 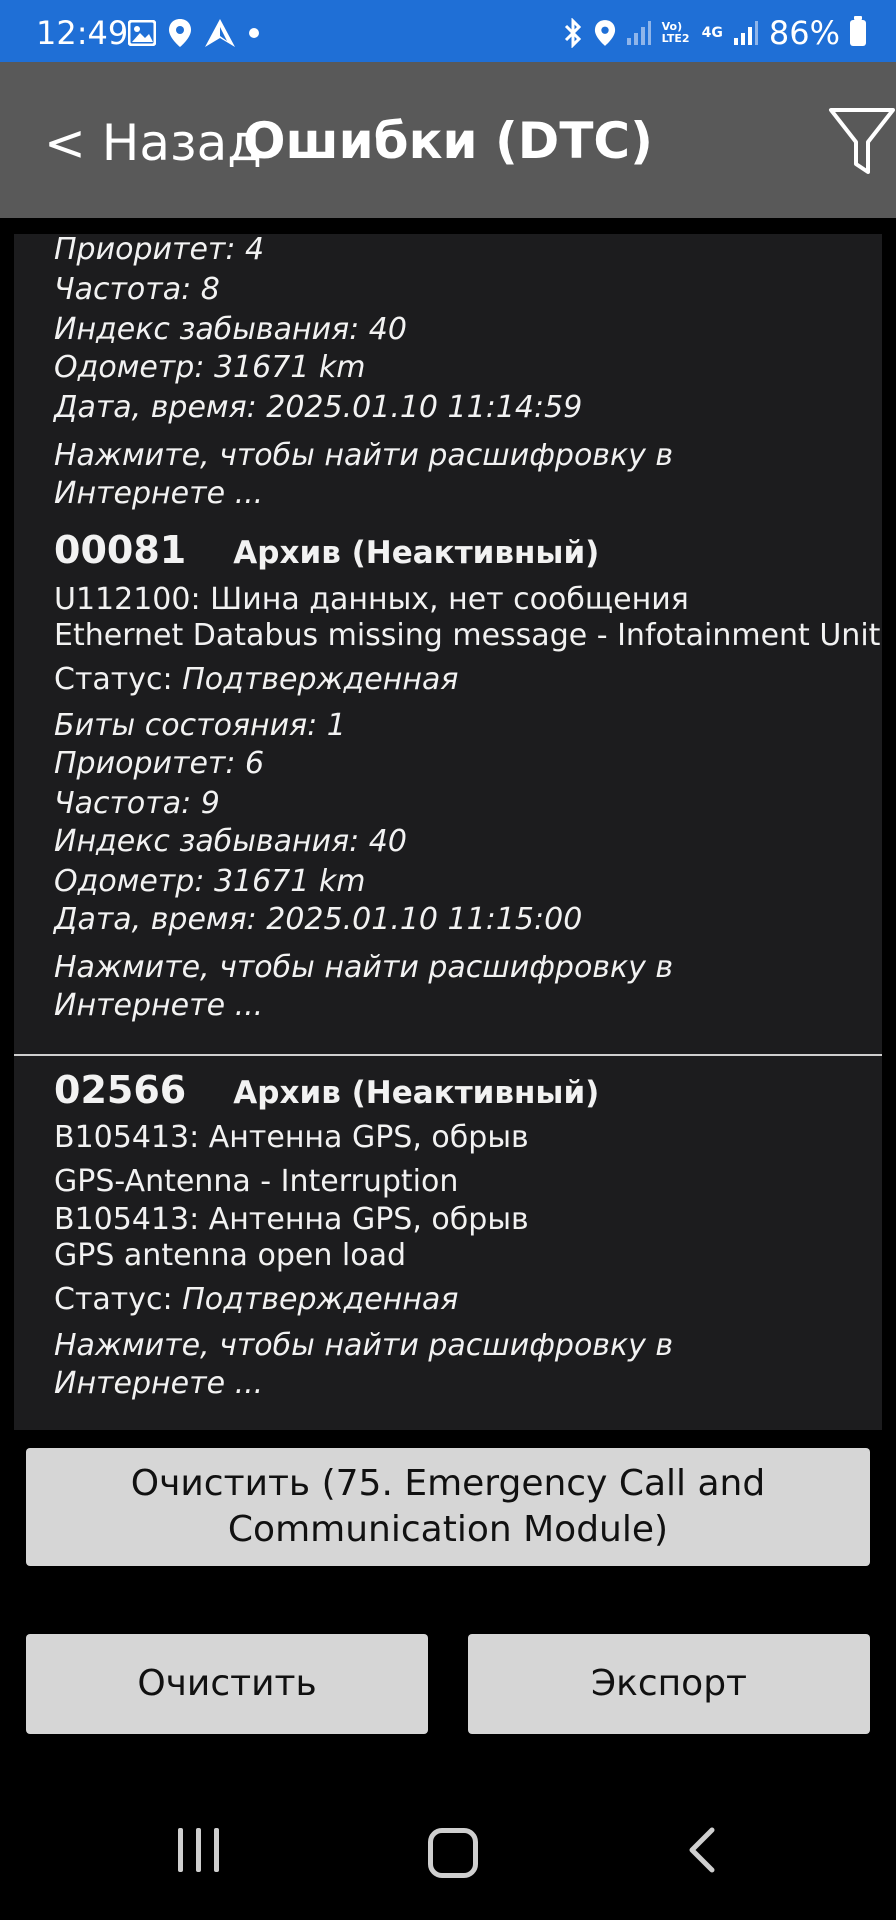 I want to click on dtc-code: 00081, so click(x=120, y=550).